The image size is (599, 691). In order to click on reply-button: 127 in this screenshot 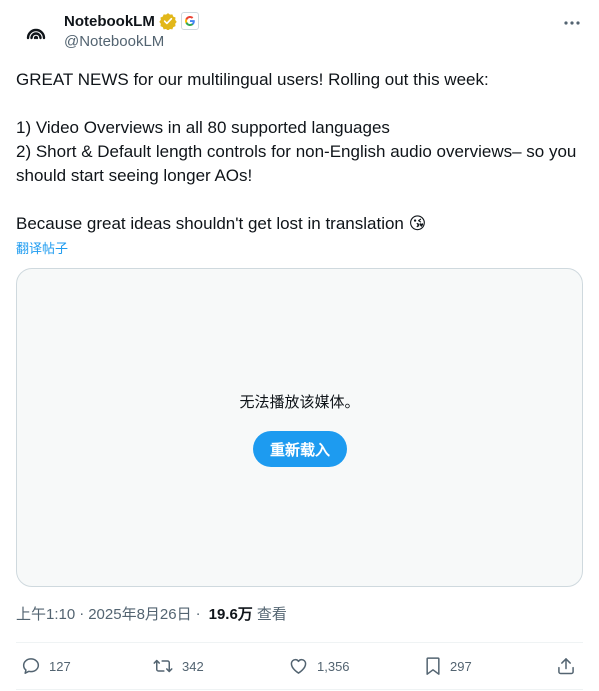, I will do `click(46, 666)`.